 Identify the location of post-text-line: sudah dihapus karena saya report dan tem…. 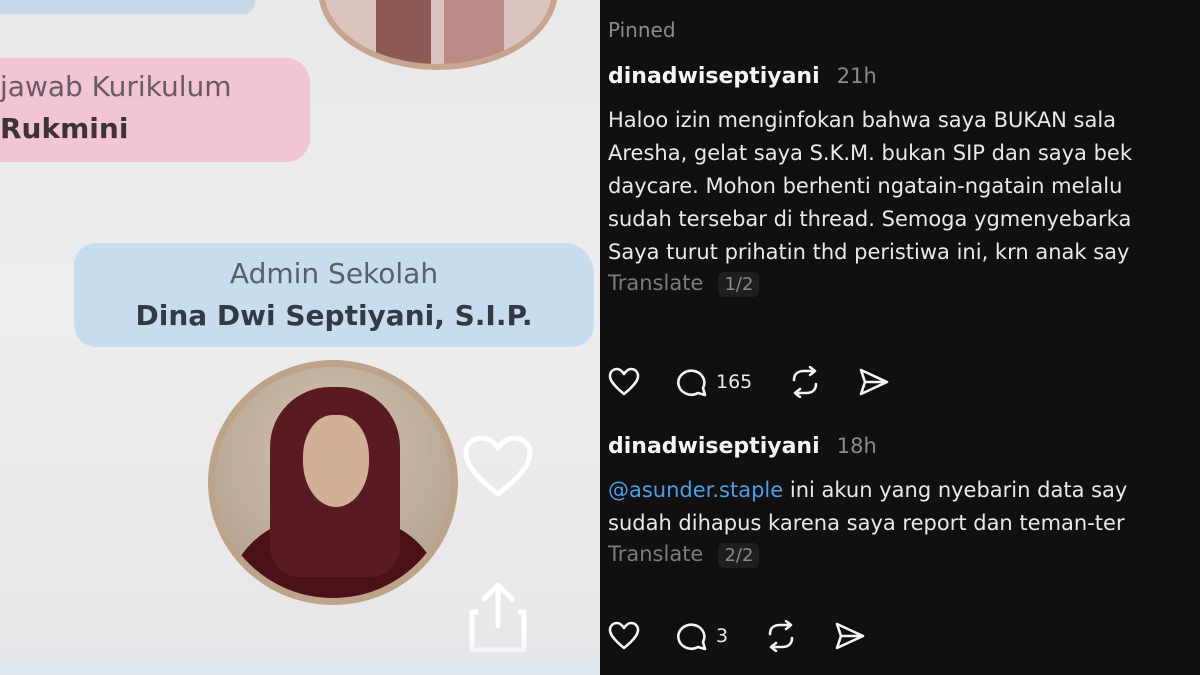
(866, 523).